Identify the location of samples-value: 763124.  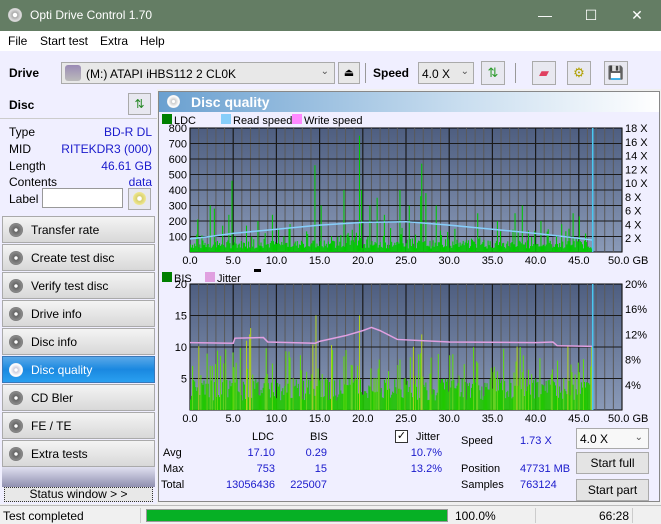
(538, 485).